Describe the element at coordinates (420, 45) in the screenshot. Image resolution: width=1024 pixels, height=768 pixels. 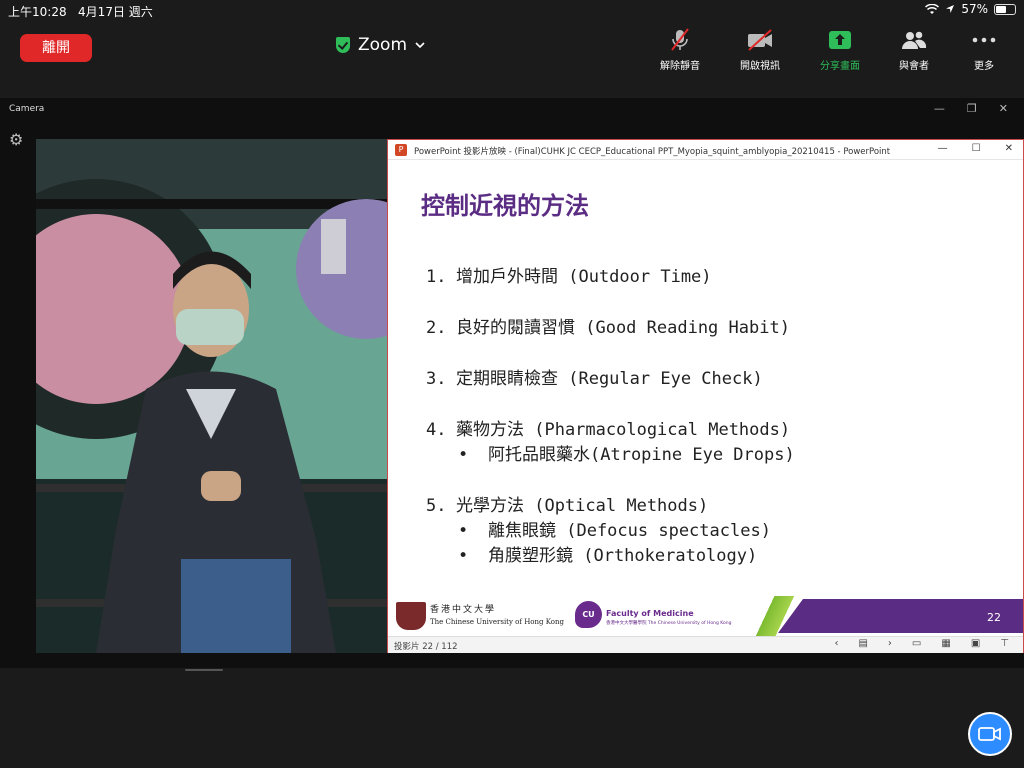
I see `chevron-down-icon` at that location.